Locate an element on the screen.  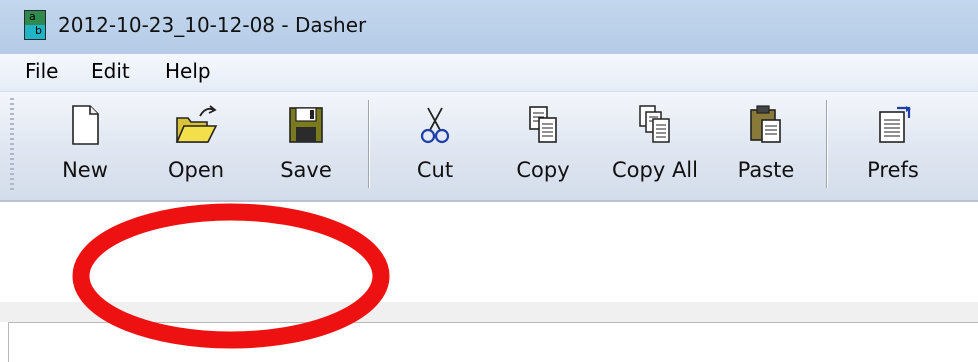
menu-help: Help is located at coordinates (188, 71).